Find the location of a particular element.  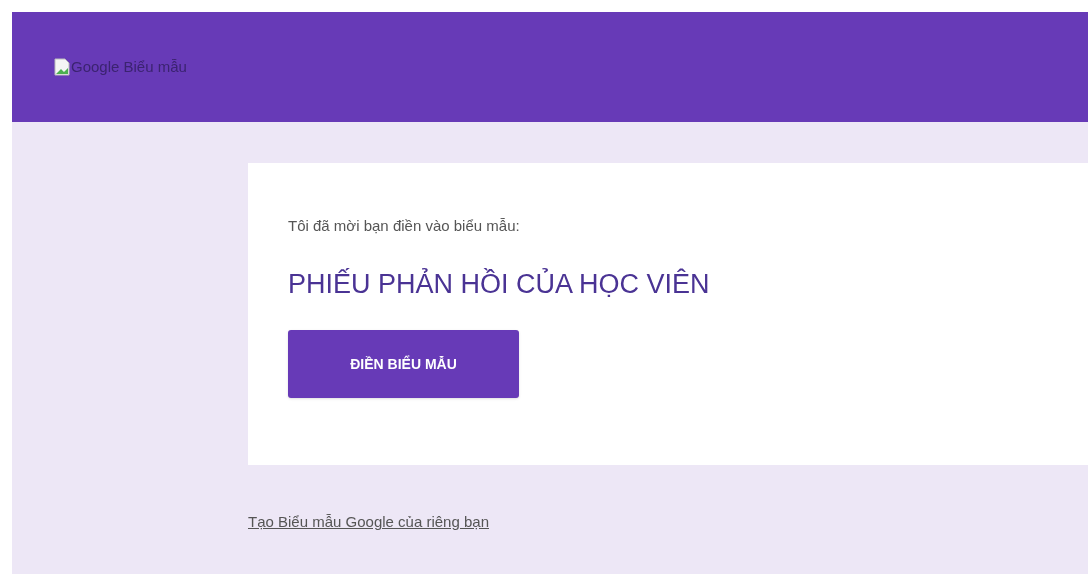

intro-text: Tôi đã mời bạn điền vào biểu mẫu: is located at coordinates (404, 226).